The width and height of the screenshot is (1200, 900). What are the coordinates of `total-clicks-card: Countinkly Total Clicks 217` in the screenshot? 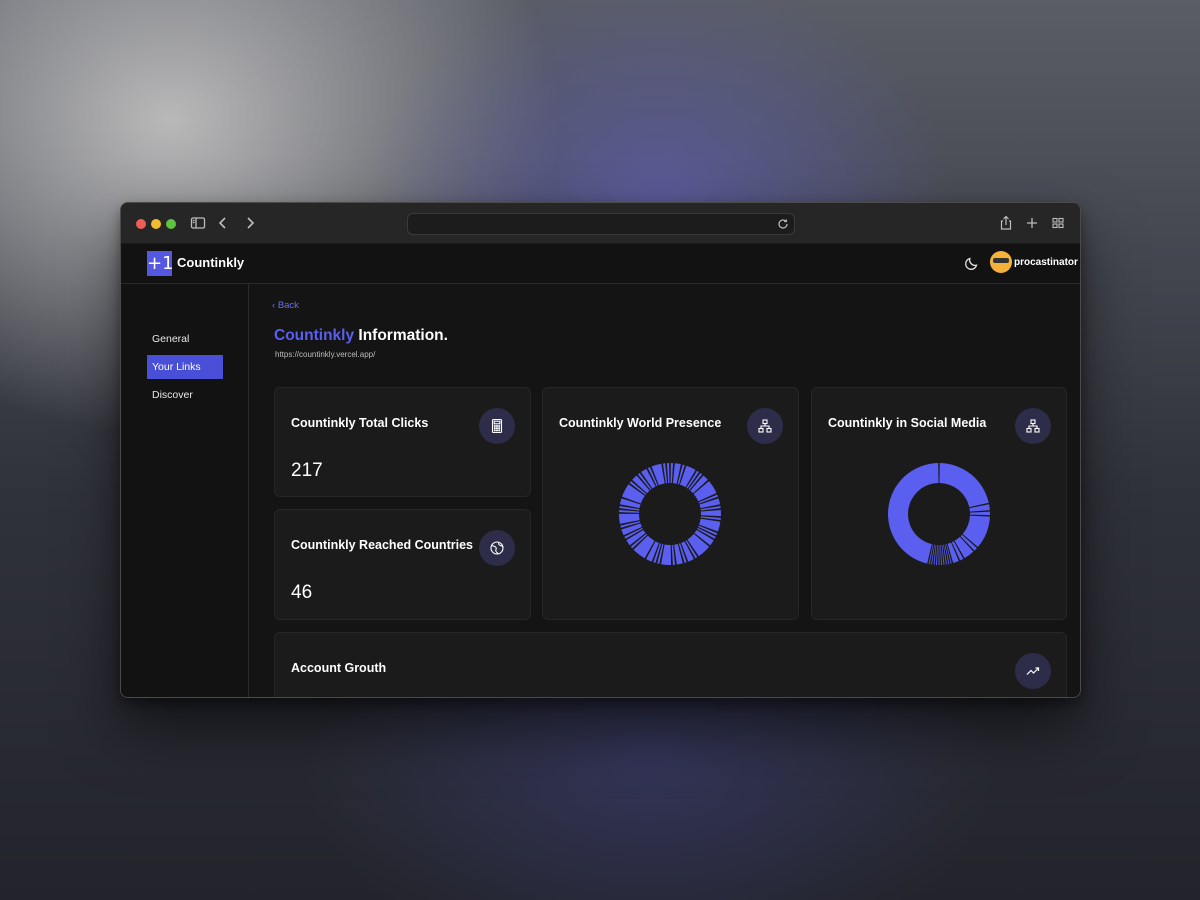 It's located at (402, 442).